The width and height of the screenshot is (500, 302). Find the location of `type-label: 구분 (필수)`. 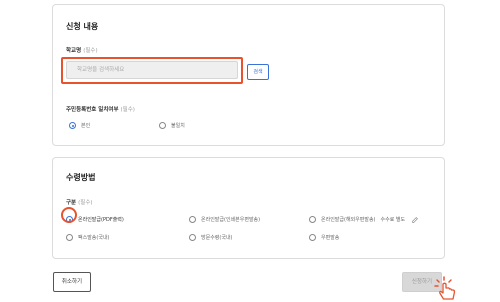

type-label: 구분 (필수) is located at coordinates (79, 203).